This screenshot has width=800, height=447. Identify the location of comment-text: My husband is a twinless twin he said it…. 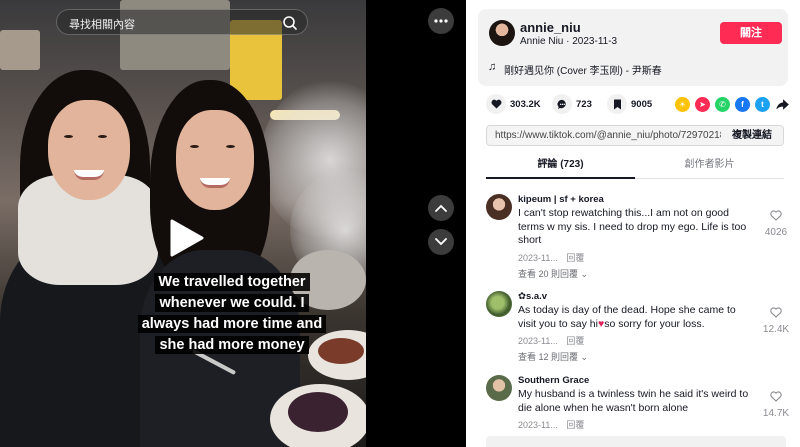
(633, 401).